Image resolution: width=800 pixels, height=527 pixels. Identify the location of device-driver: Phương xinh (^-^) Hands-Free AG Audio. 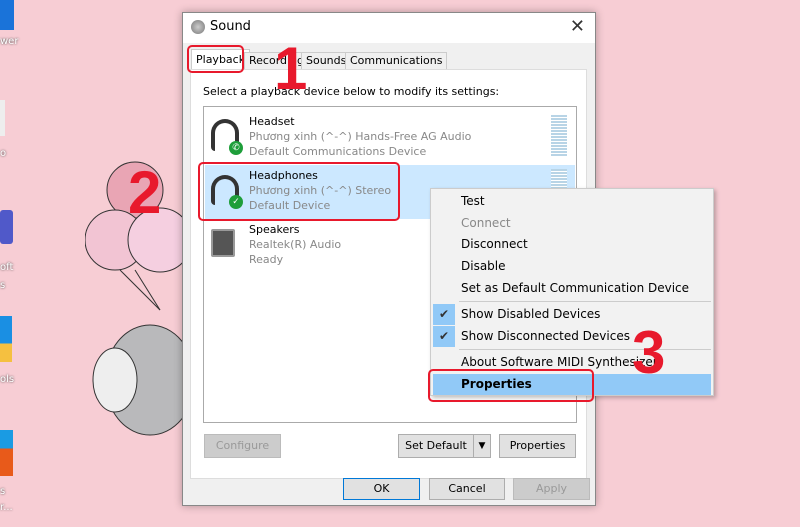
(360, 136).